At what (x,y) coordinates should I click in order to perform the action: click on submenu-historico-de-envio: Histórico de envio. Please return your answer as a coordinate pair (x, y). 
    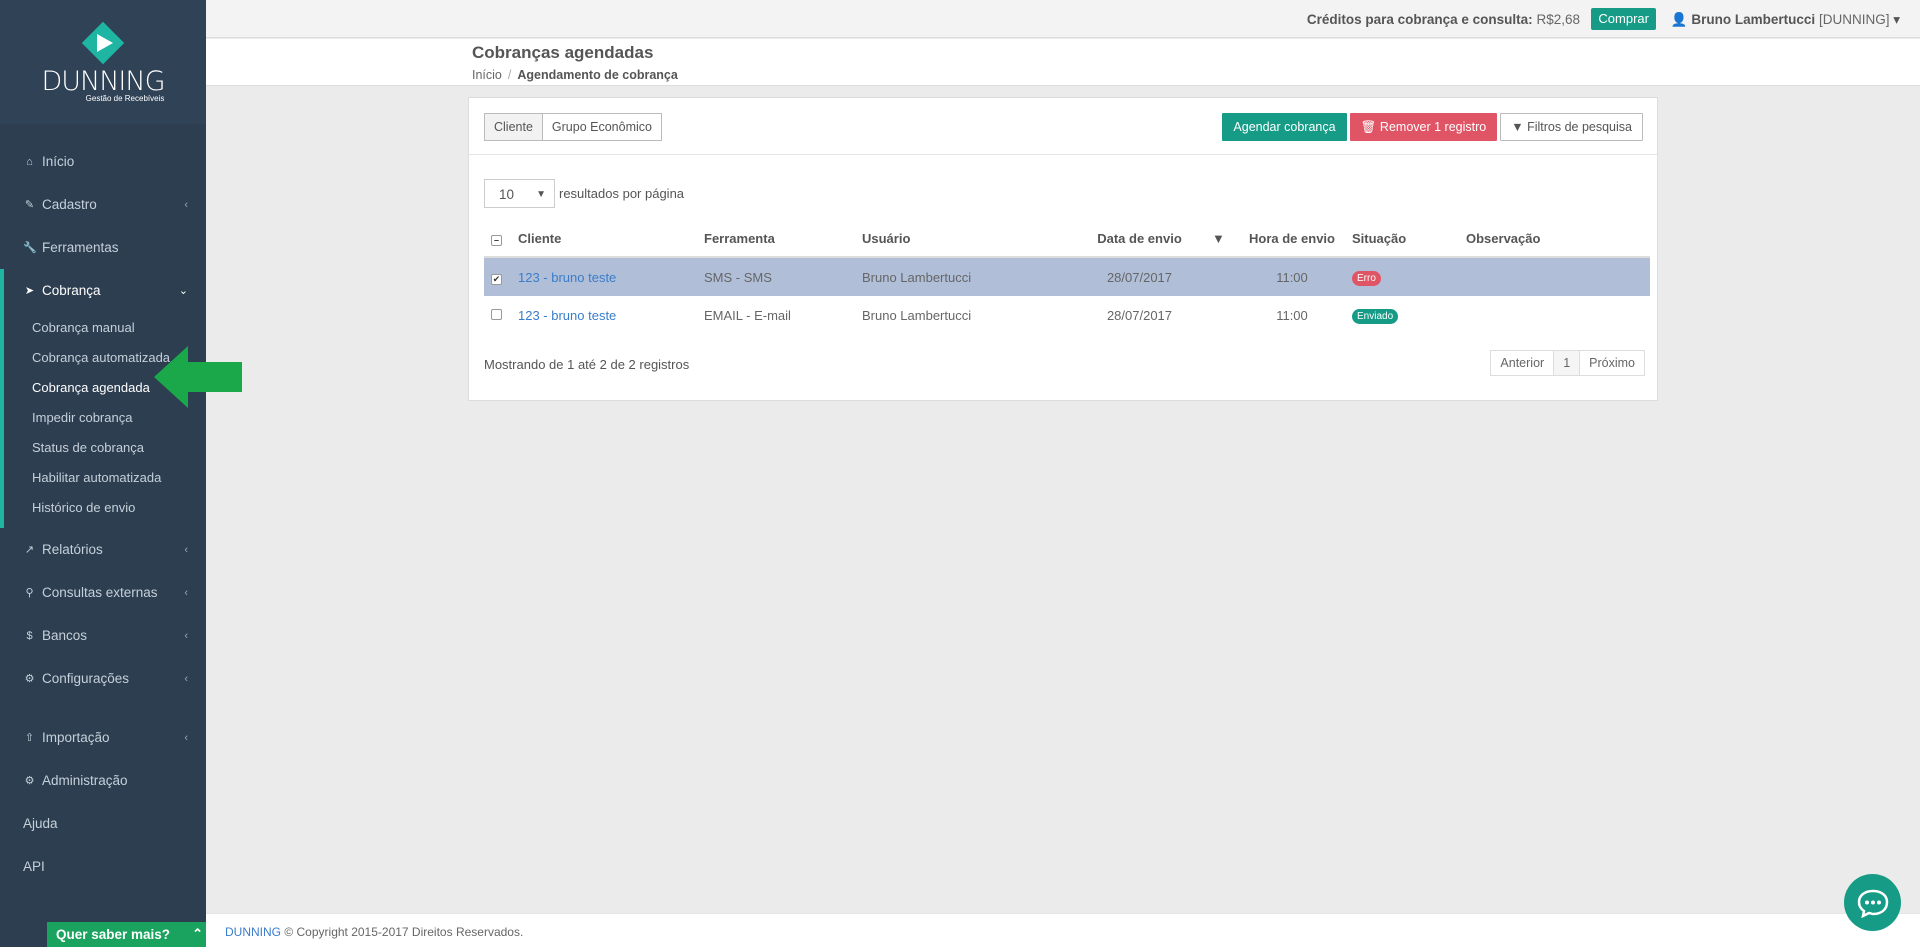
    Looking at the image, I should click on (105, 507).